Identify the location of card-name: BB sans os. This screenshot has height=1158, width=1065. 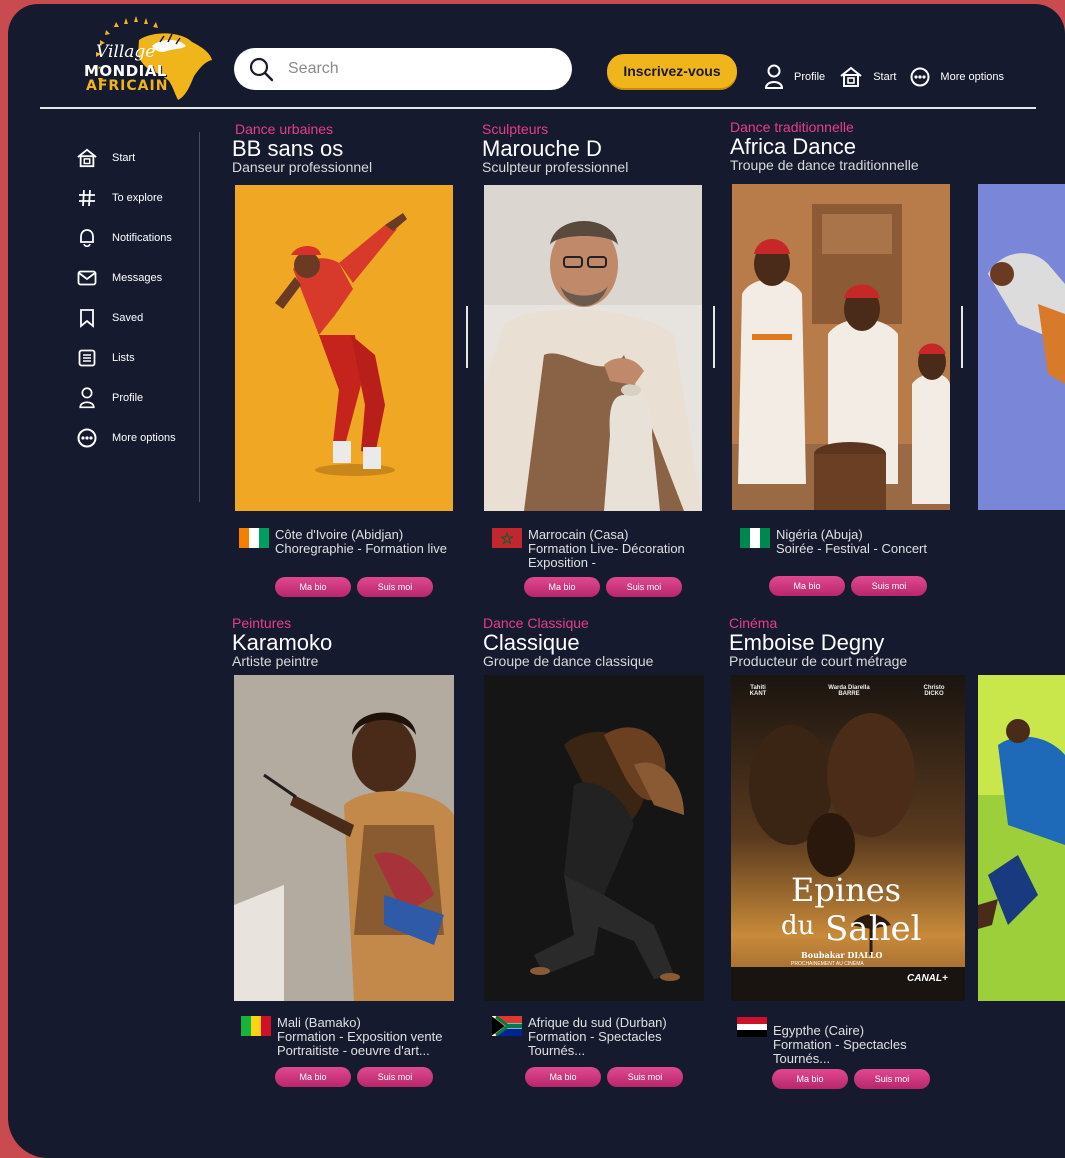
(288, 148).